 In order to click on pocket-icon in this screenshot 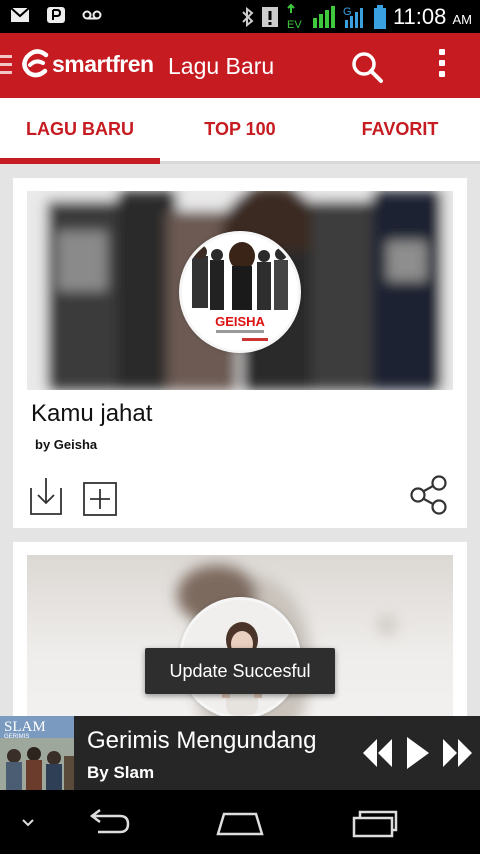, I will do `click(56, 15)`.